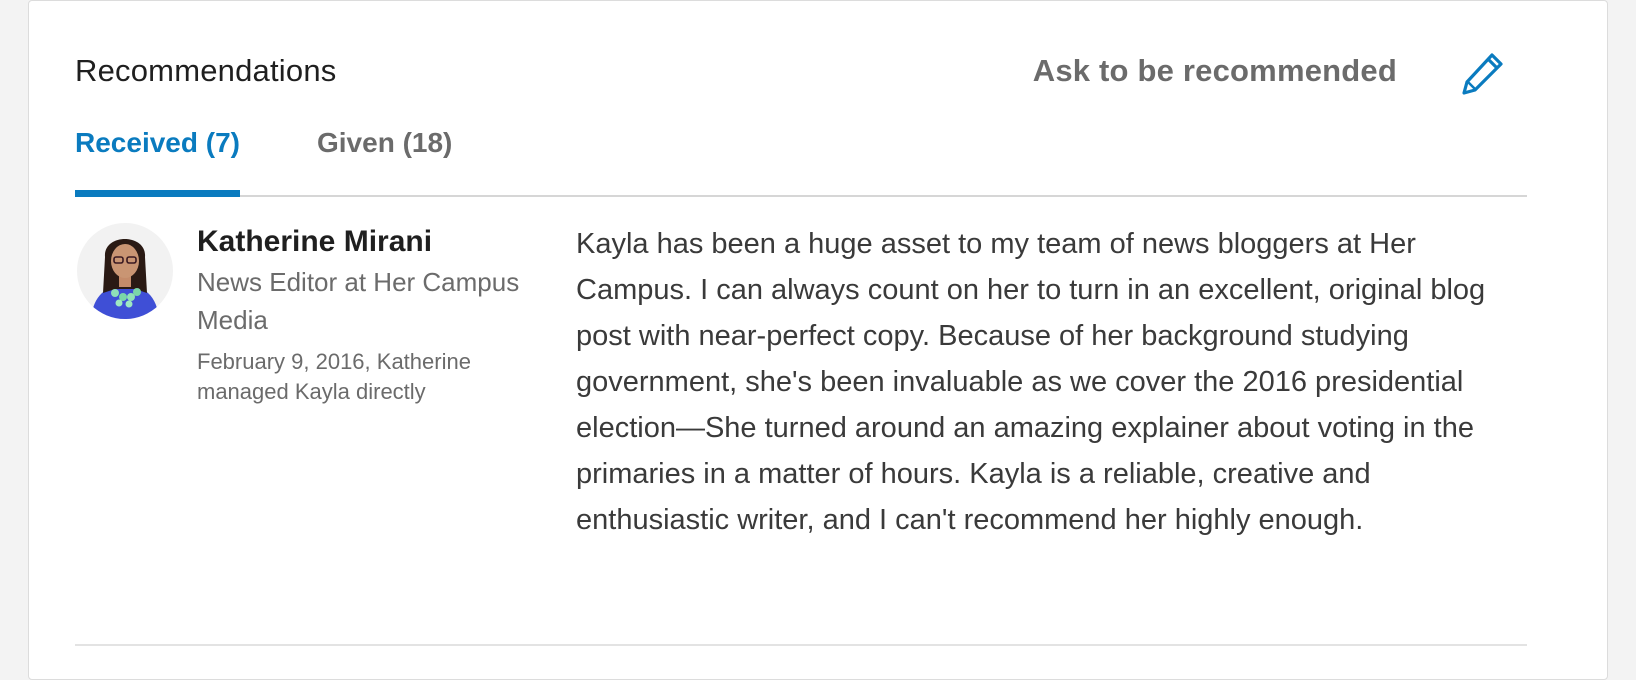 The image size is (1636, 680). Describe the element at coordinates (801, 158) in the screenshot. I see `recommendation-tabs: Received (7) Given (18)` at that location.